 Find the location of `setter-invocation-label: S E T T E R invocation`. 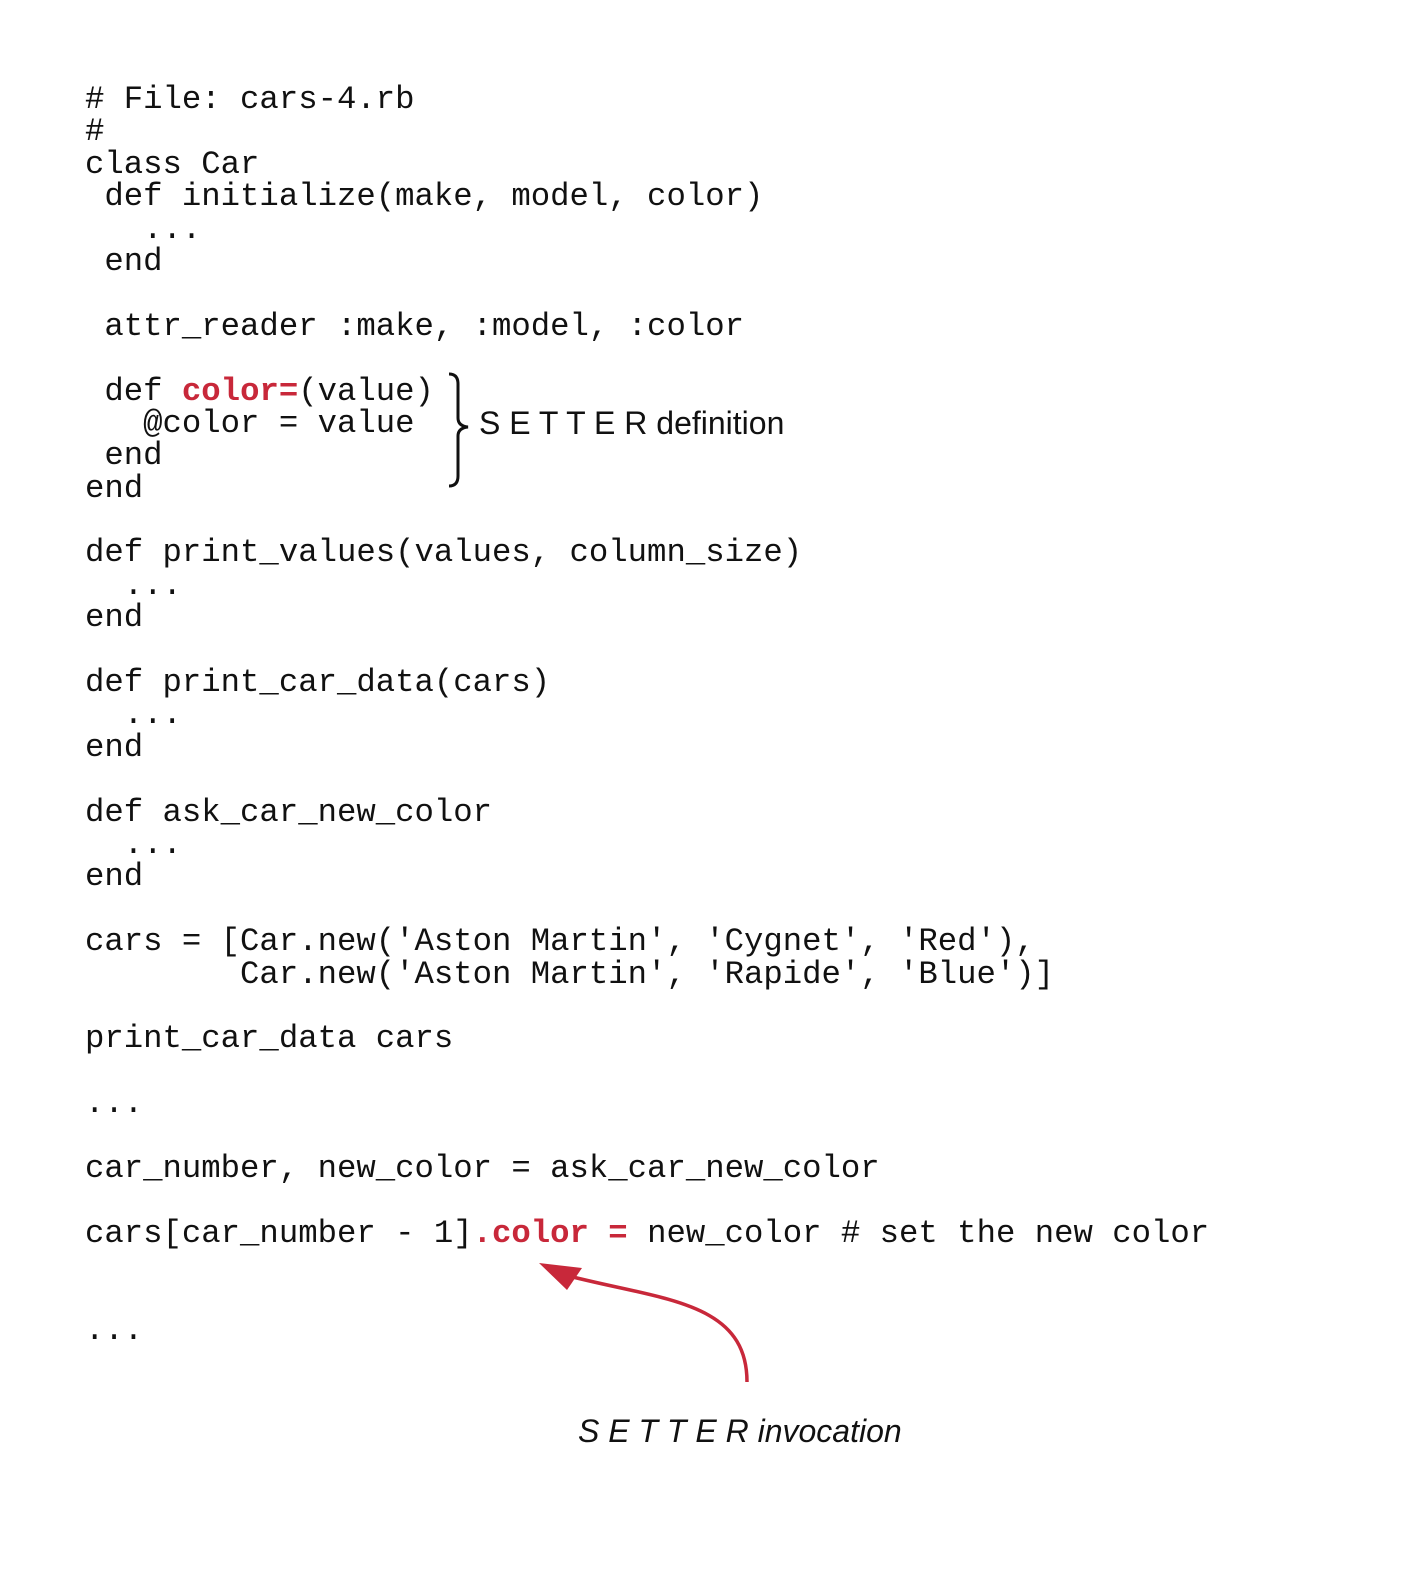

setter-invocation-label: S E T T E R invocation is located at coordinates (740, 1431).